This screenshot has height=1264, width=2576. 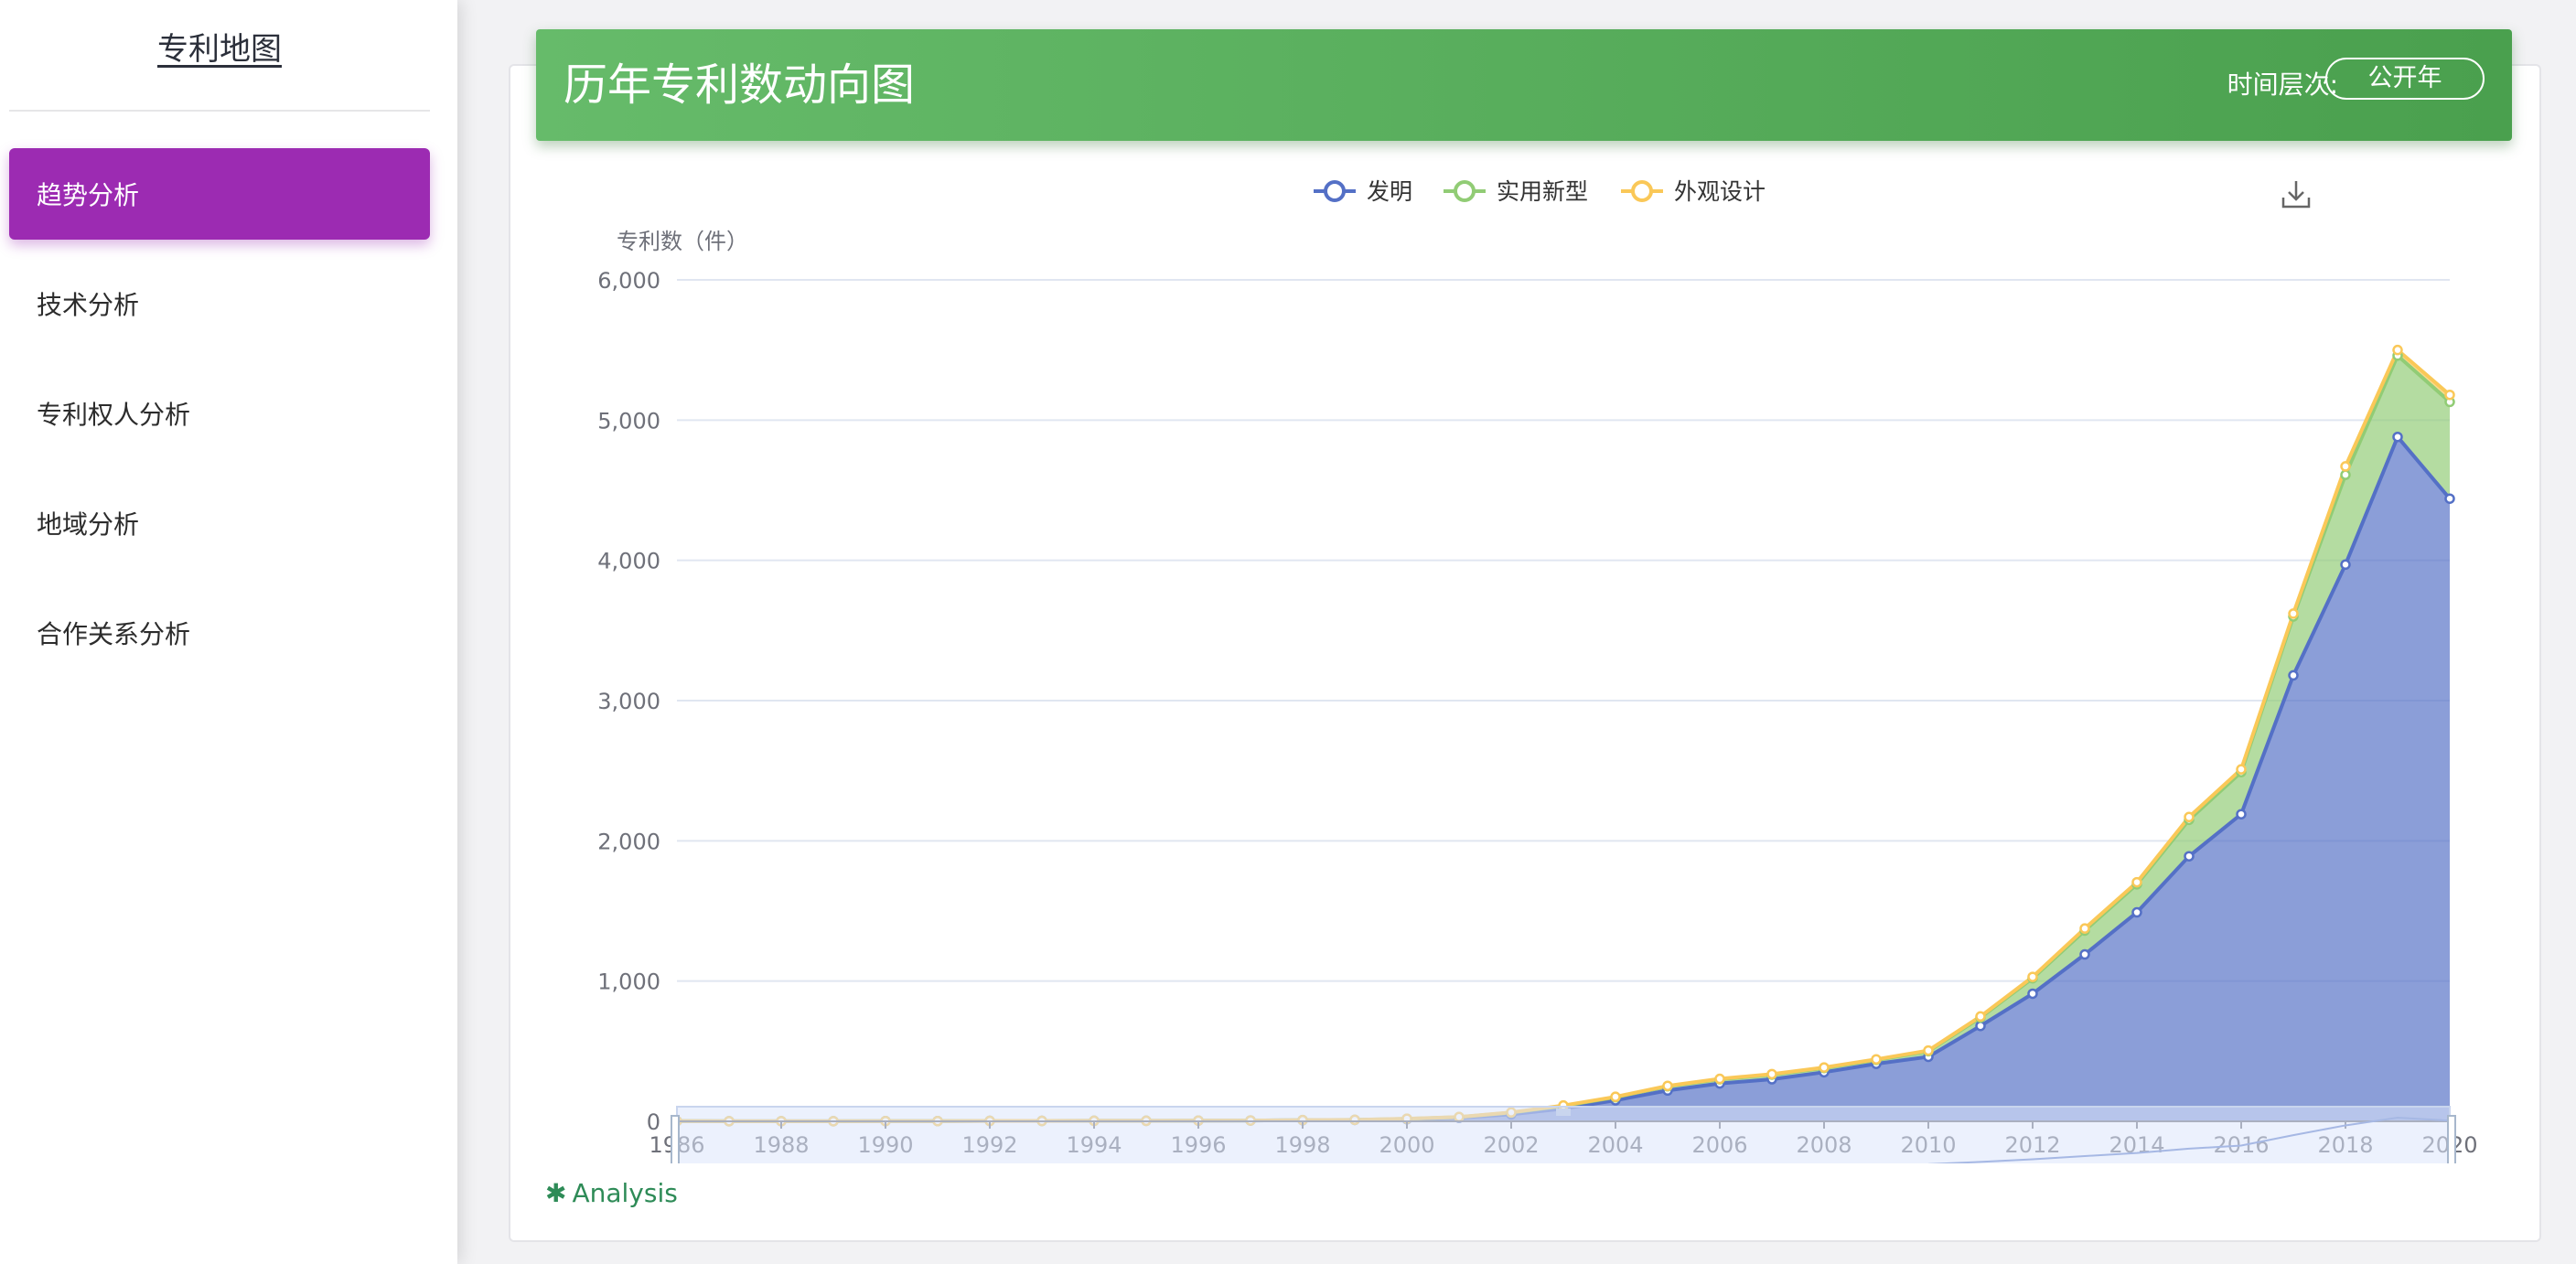 What do you see at coordinates (1720, 192) in the screenshot?
I see `legend-label: 外观设计` at bounding box center [1720, 192].